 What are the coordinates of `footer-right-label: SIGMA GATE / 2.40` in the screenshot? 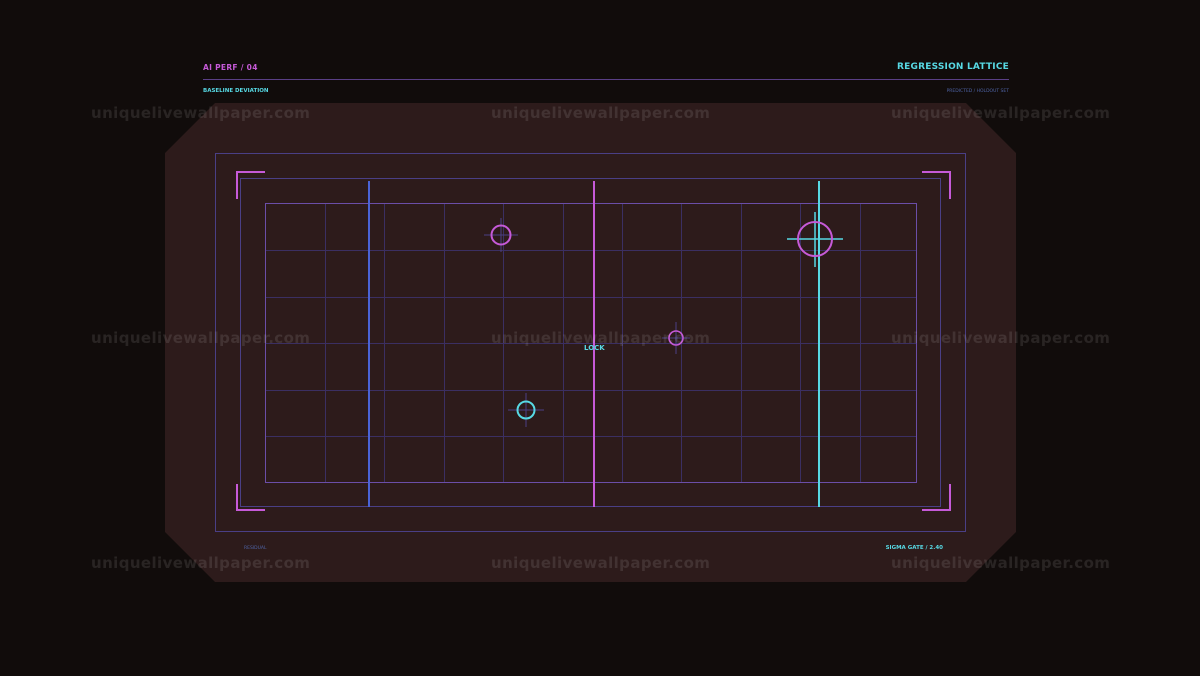 It's located at (914, 548).